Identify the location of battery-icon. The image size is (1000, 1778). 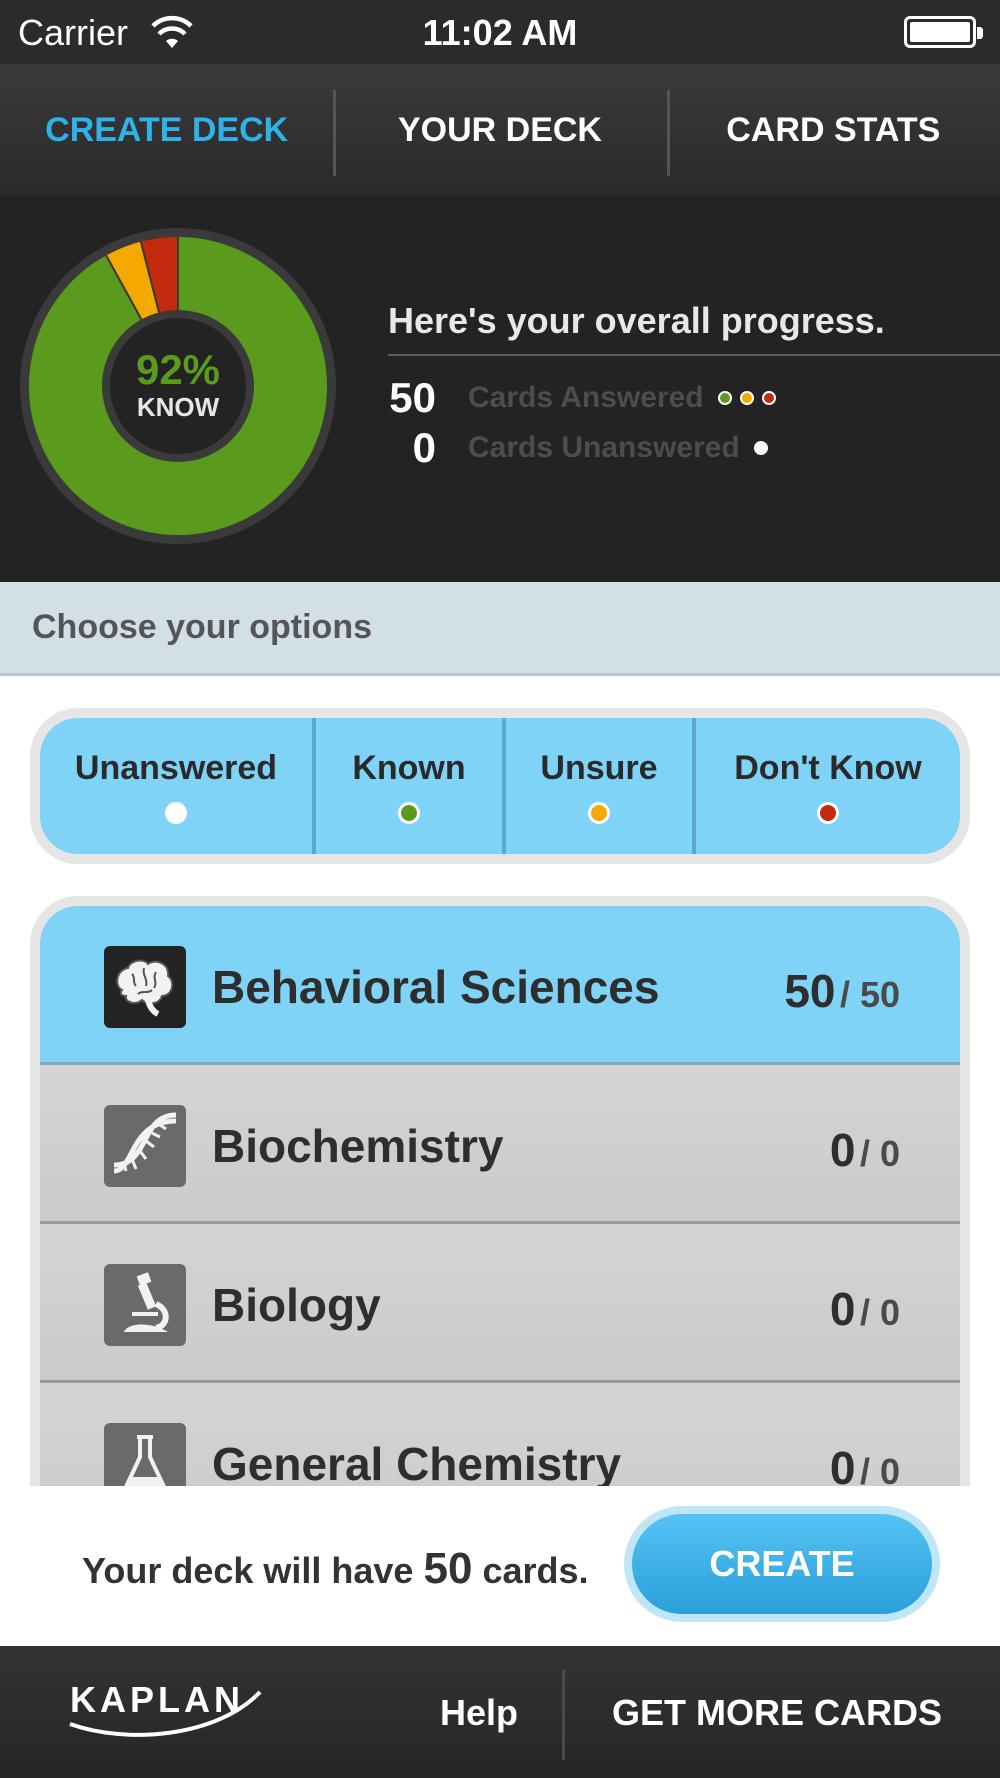
(943, 32).